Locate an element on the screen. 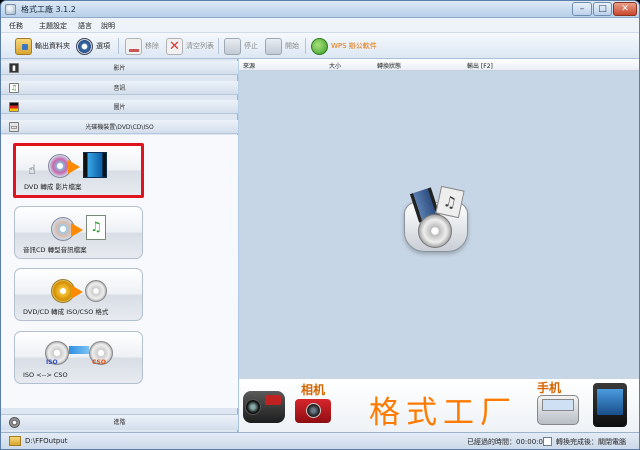  category-advanced-label: 進階 is located at coordinates (119, 422).